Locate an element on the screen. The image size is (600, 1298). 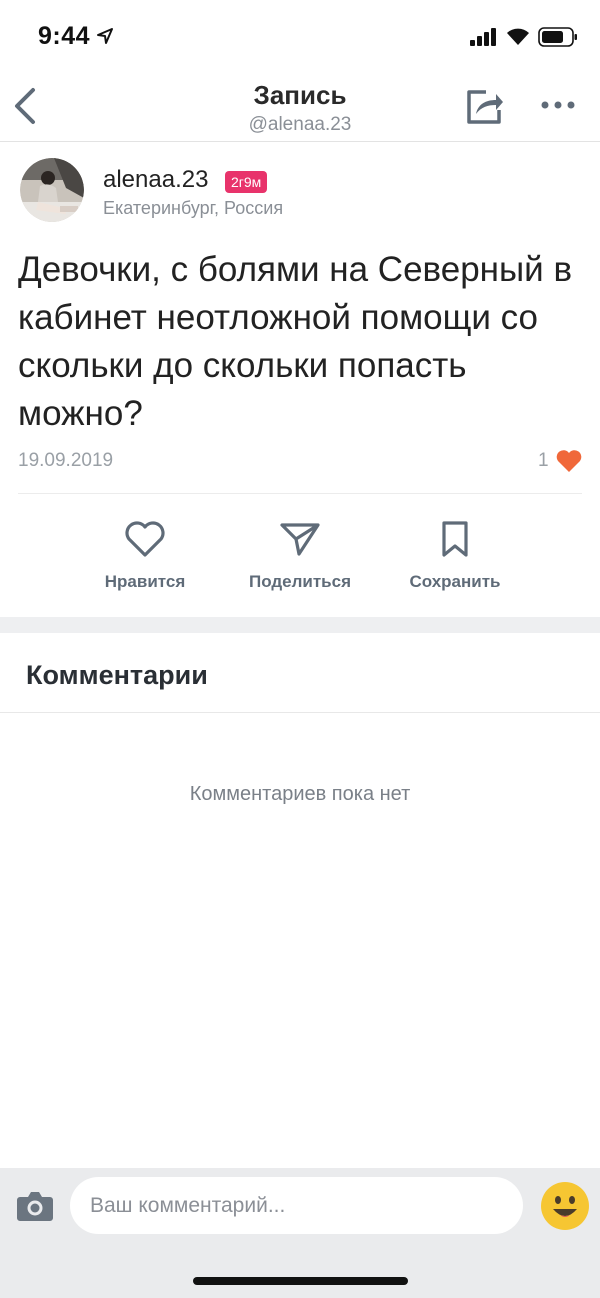
save-button: Сохранить is located at coordinates (455, 556).